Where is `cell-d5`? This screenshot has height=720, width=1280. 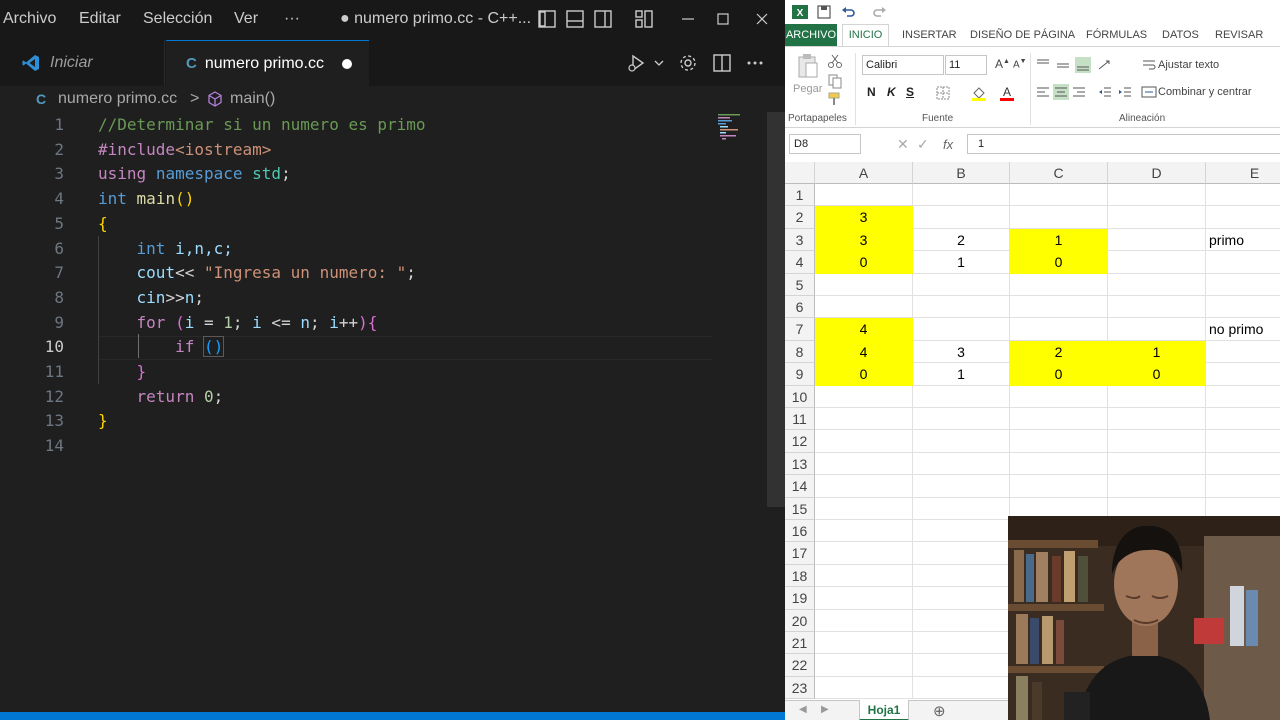
cell-d5 is located at coordinates (1157, 284).